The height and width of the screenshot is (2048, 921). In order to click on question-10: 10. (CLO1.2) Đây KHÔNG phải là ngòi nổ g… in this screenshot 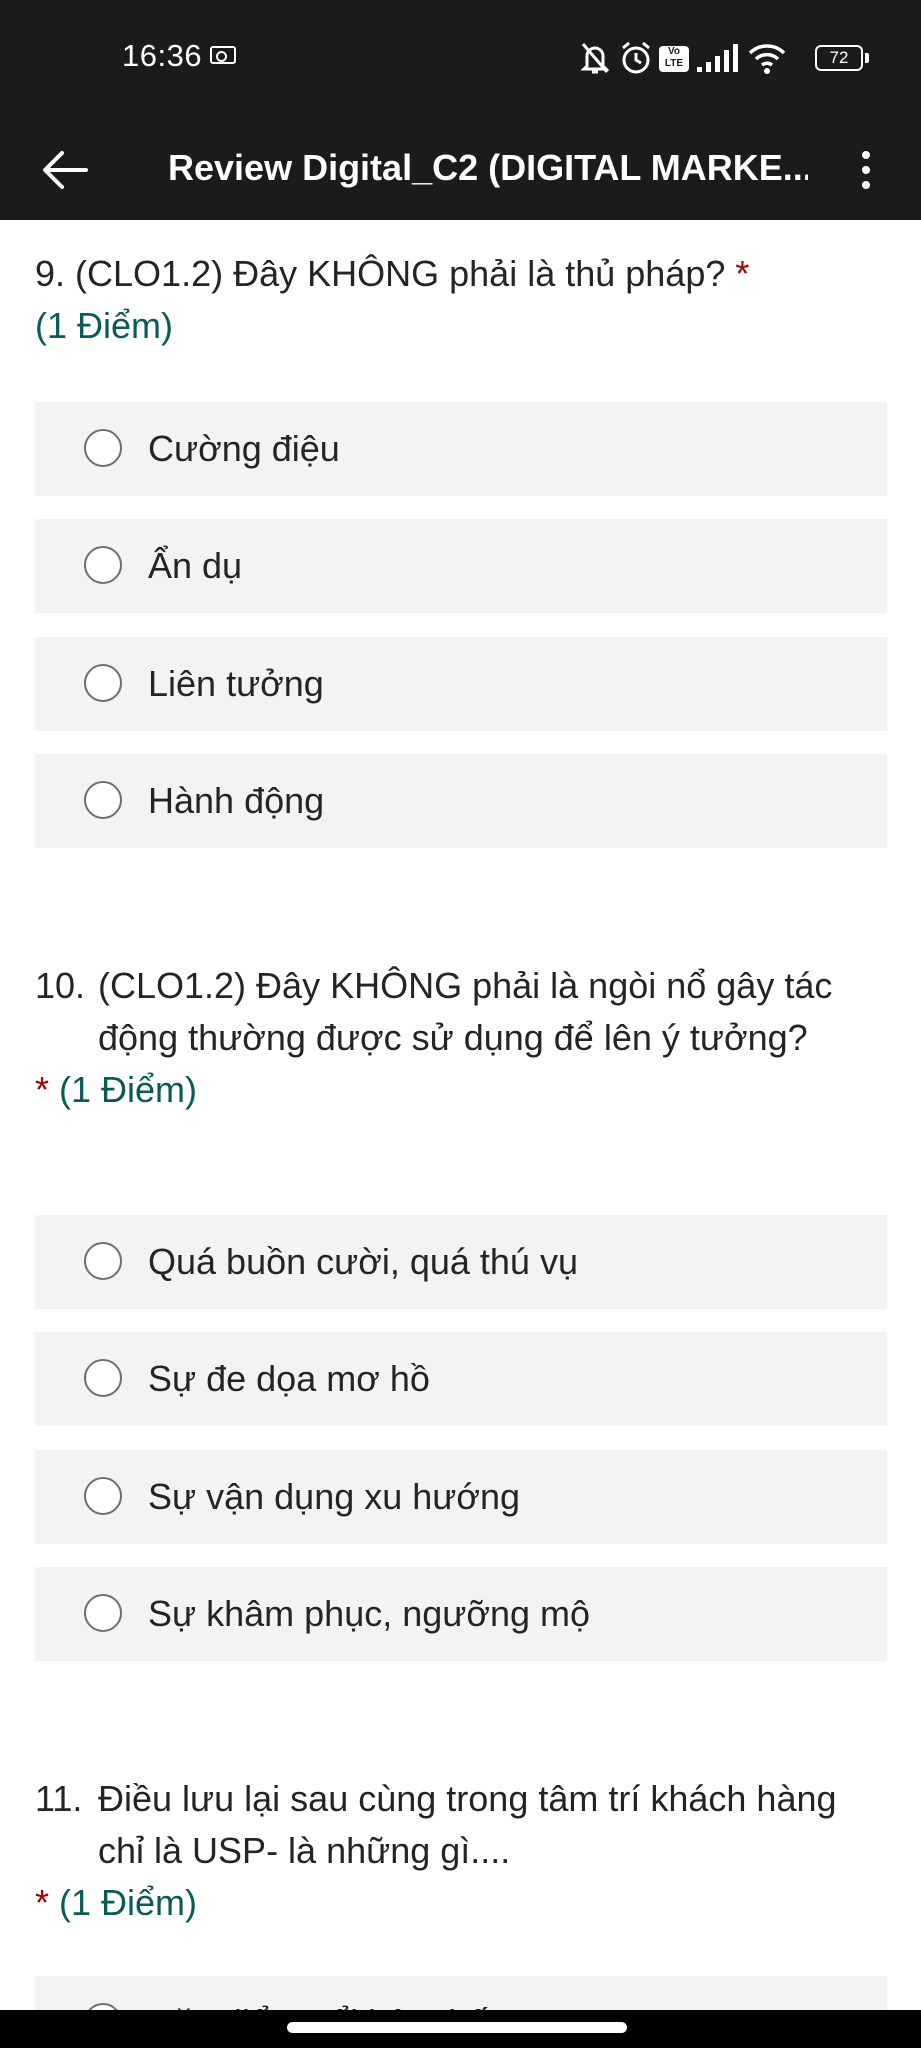, I will do `click(460, 1038)`.